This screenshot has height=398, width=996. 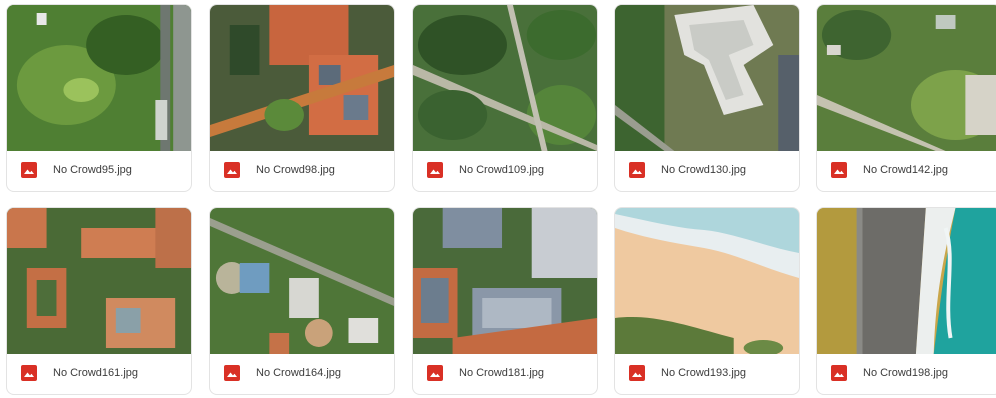 I want to click on file-name: No Crowd109.jpg, so click(x=501, y=170).